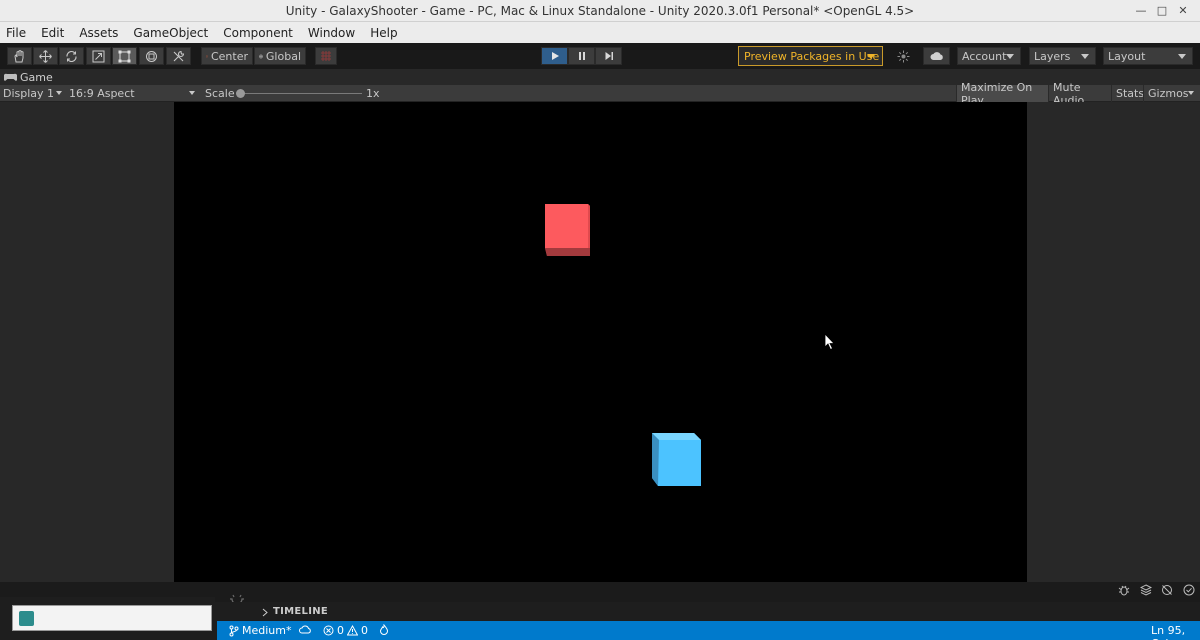 Image resolution: width=1200 pixels, height=640 pixels. I want to click on close-icon: ✕, so click(1183, 11).